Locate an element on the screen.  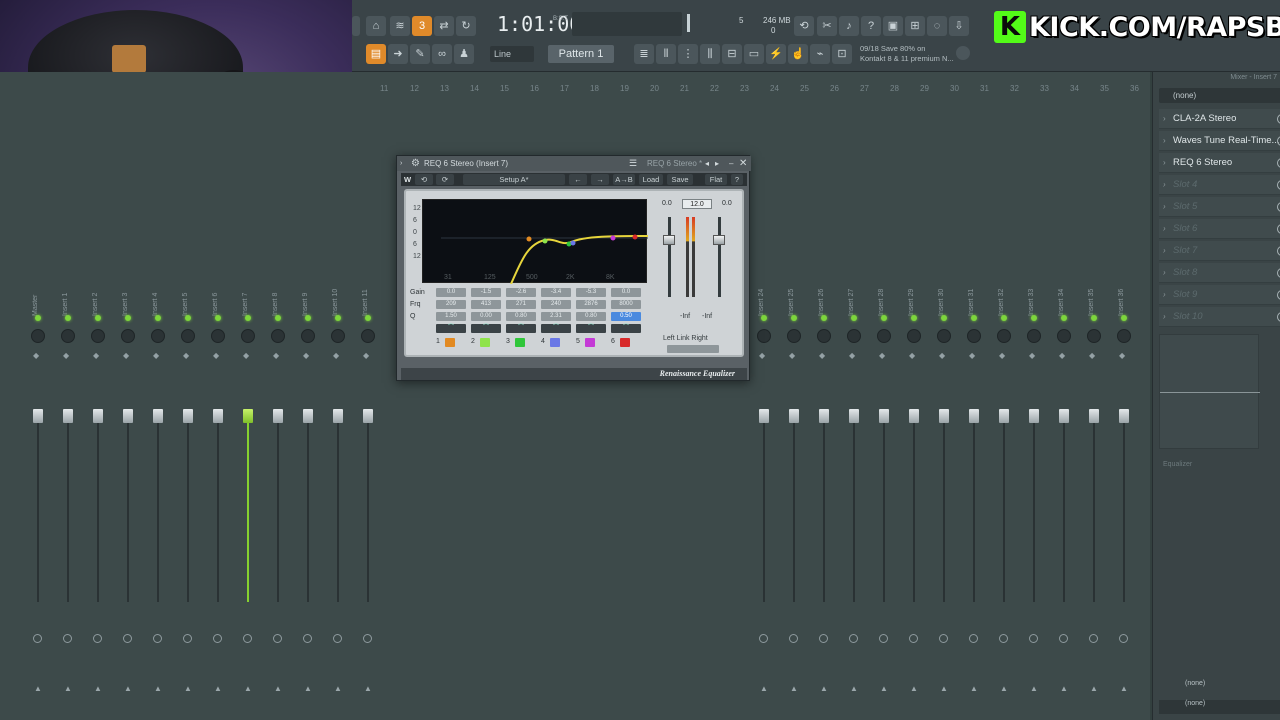
gear-icon: ⚙ is located at coordinates (415, 163).